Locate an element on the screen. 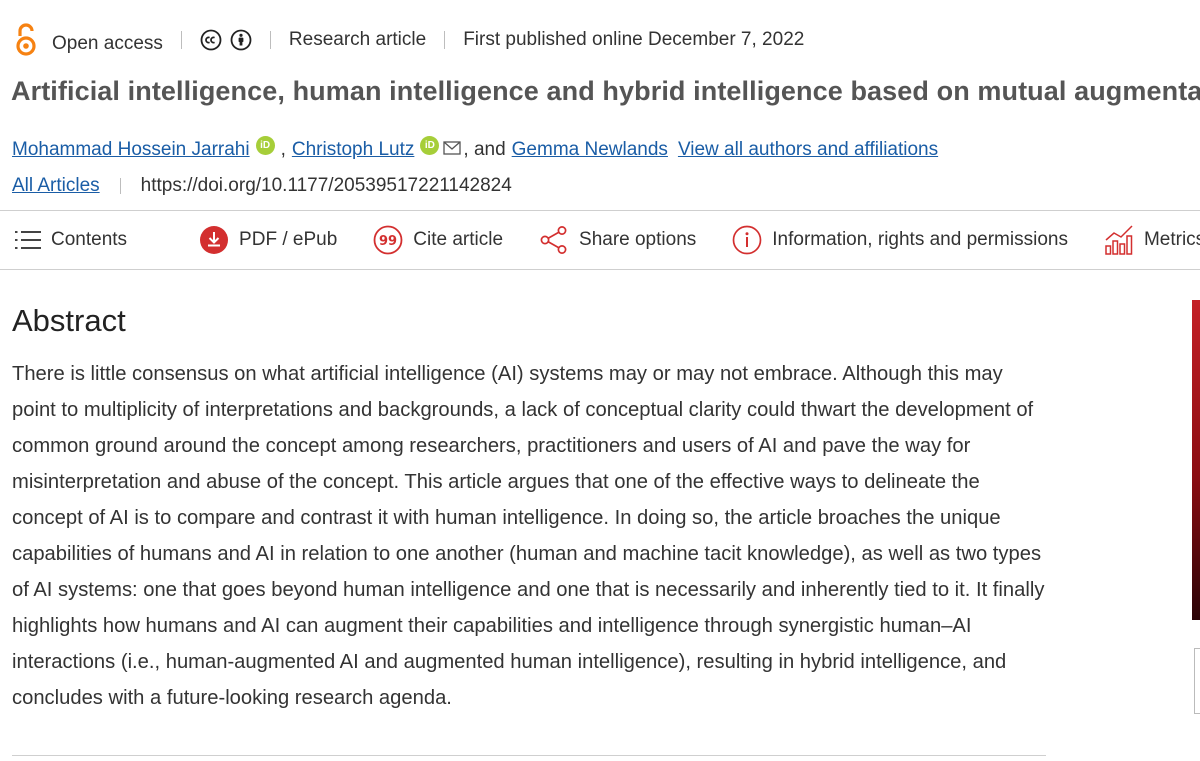 The width and height of the screenshot is (1200, 761). creative-commons-icon is located at coordinates (211, 40).